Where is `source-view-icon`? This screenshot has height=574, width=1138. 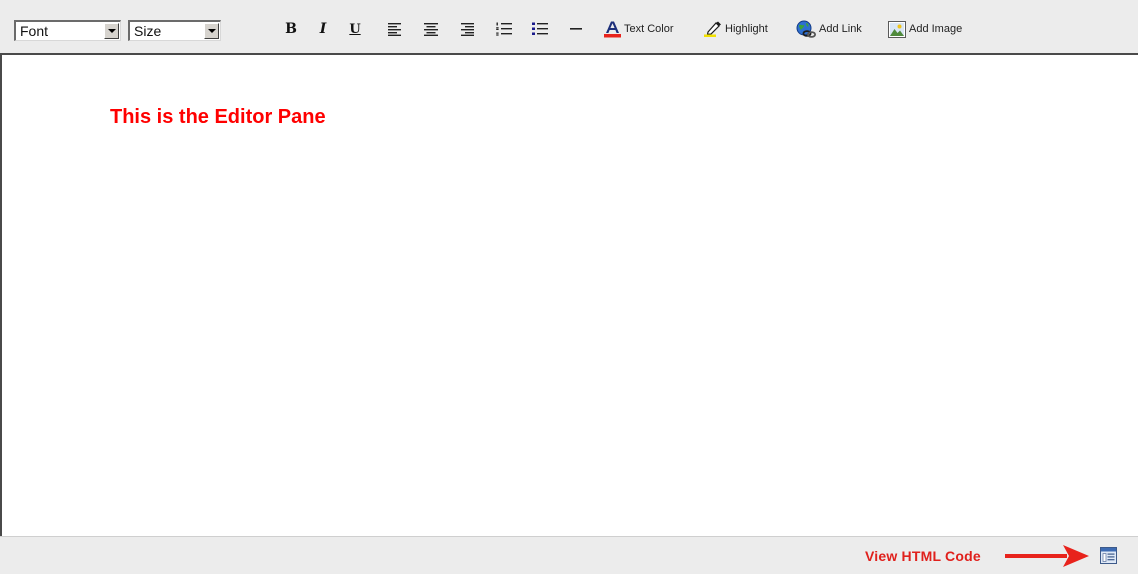
source-view-icon is located at coordinates (1108, 555).